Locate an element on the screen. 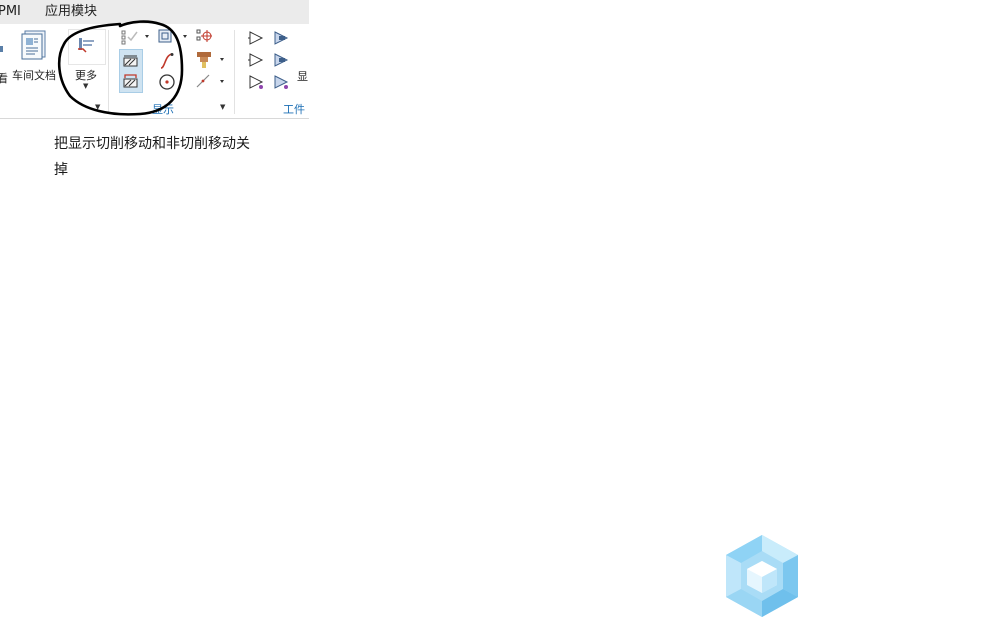  annotation-note: 把显示切削移动和非切削移动关 掉 is located at coordinates (164, 157).